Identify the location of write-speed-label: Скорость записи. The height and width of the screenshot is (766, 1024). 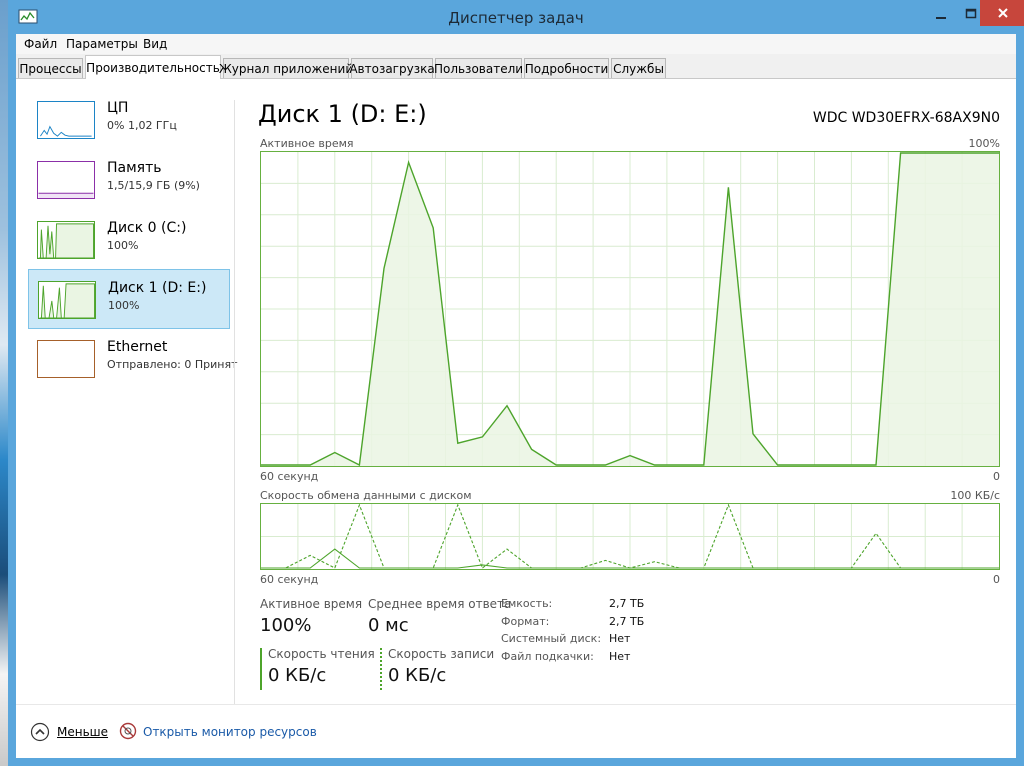
(441, 654).